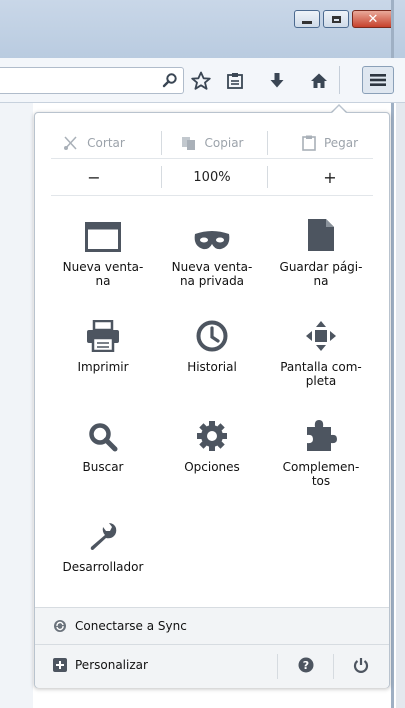 This screenshot has width=405, height=708. Describe the element at coordinates (111, 665) in the screenshot. I see `customize-label: Personalizar` at that location.